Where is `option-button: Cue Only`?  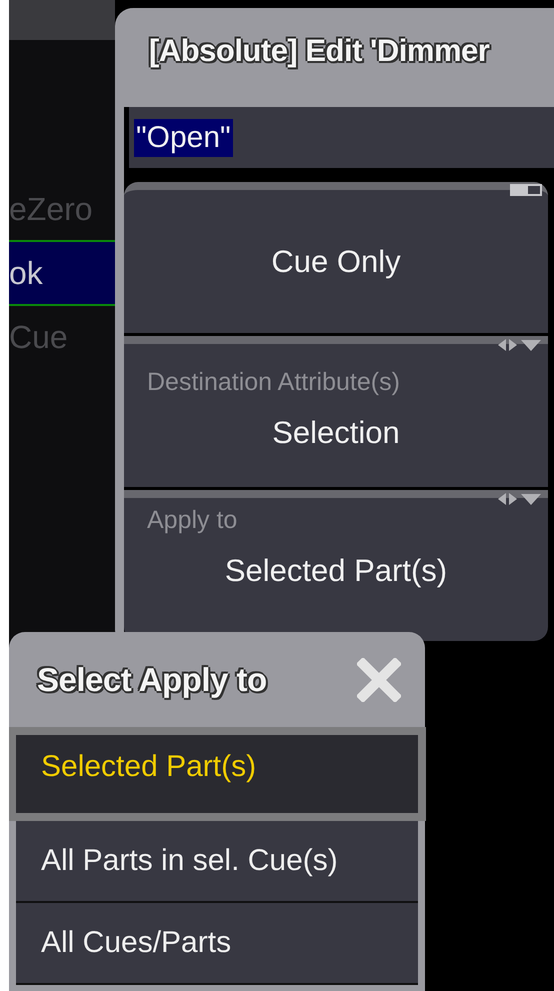
option-button: Cue Only is located at coordinates (336, 257).